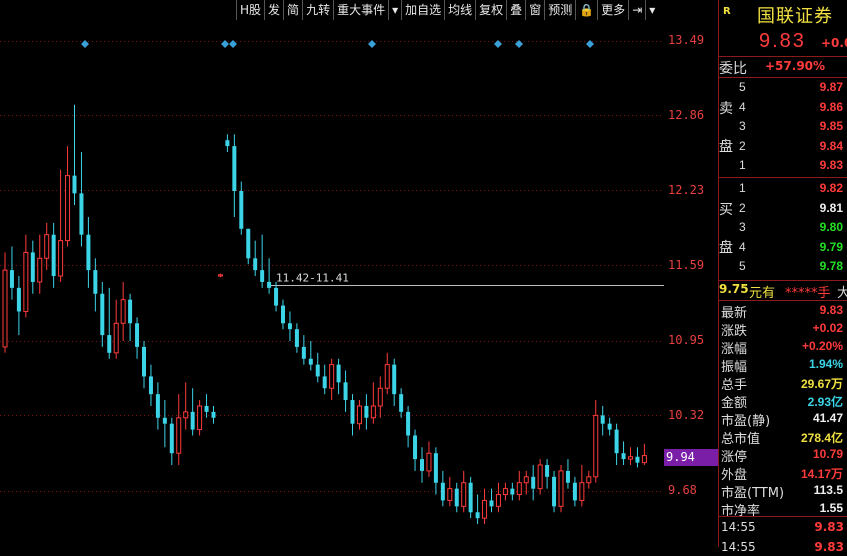 The height and width of the screenshot is (556, 847). Describe the element at coordinates (831, 165) in the screenshot. I see `sell-price-1: 9.83` at that location.